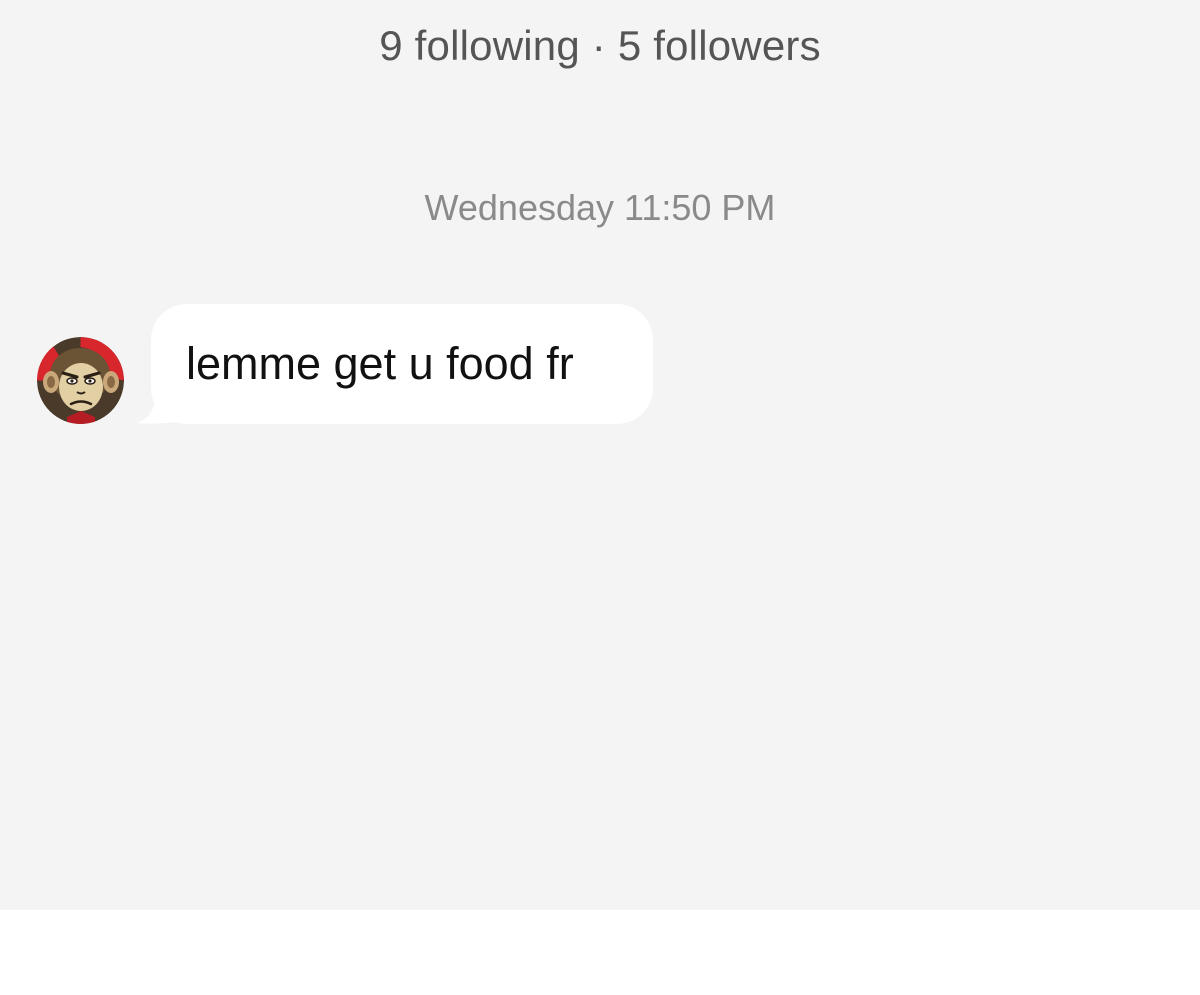 The image size is (1200, 995). What do you see at coordinates (600, 952) in the screenshot?
I see `composer-area` at bounding box center [600, 952].